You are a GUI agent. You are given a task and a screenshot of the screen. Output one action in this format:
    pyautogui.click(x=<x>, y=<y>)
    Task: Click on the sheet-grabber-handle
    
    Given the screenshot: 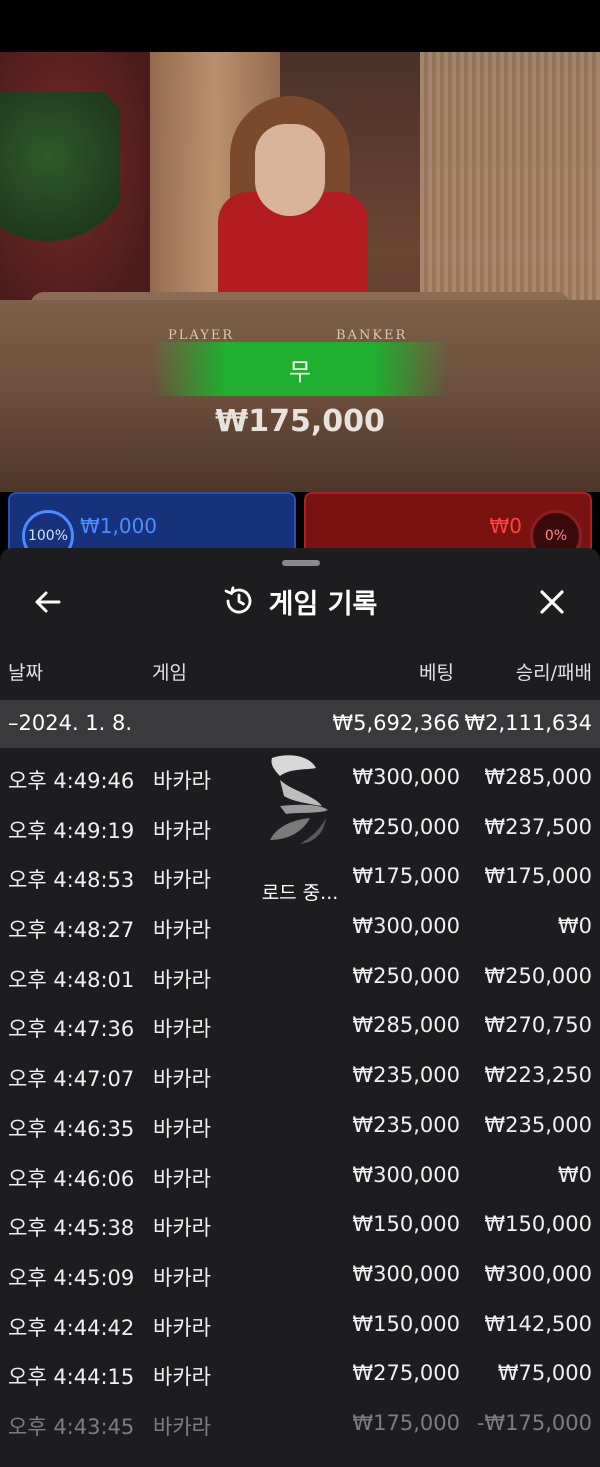 What is the action you would take?
    pyautogui.click(x=301, y=563)
    